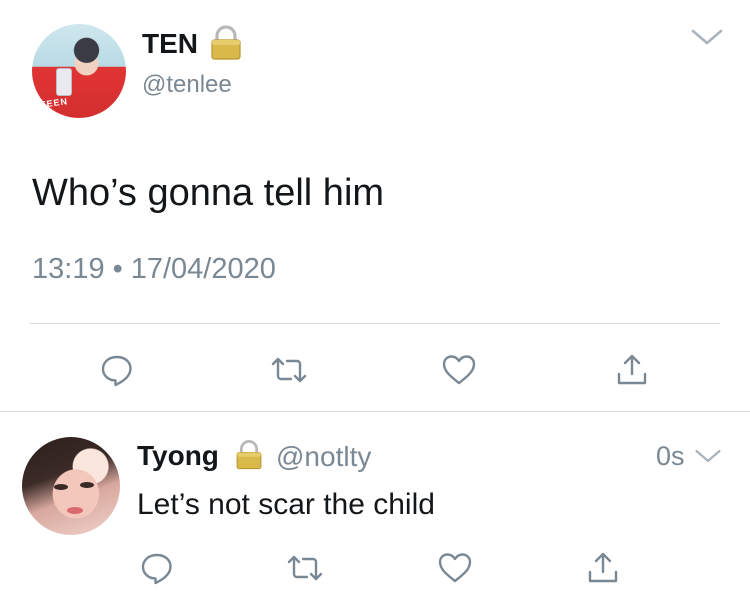  What do you see at coordinates (54, 103) in the screenshot?
I see `avatar-logo: TEEN` at bounding box center [54, 103].